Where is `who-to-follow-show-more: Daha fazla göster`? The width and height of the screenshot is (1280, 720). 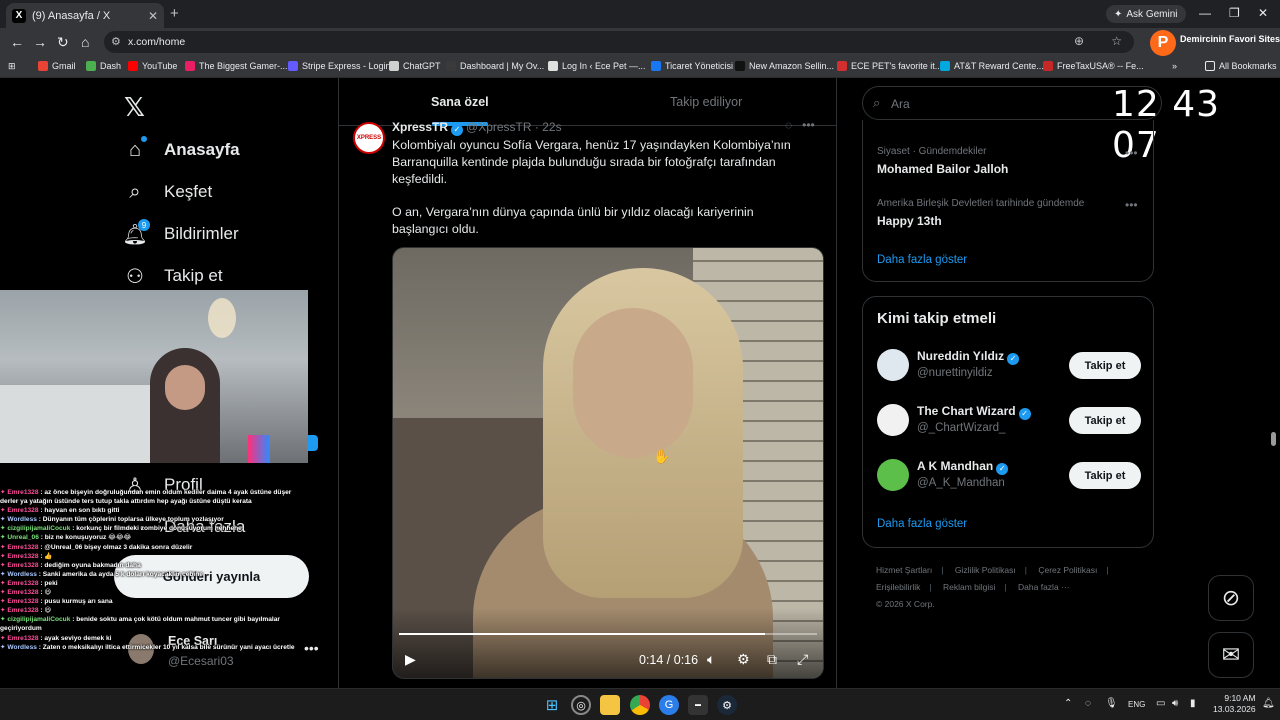
who-to-follow-show-more: Daha fazla göster is located at coordinates (922, 524).